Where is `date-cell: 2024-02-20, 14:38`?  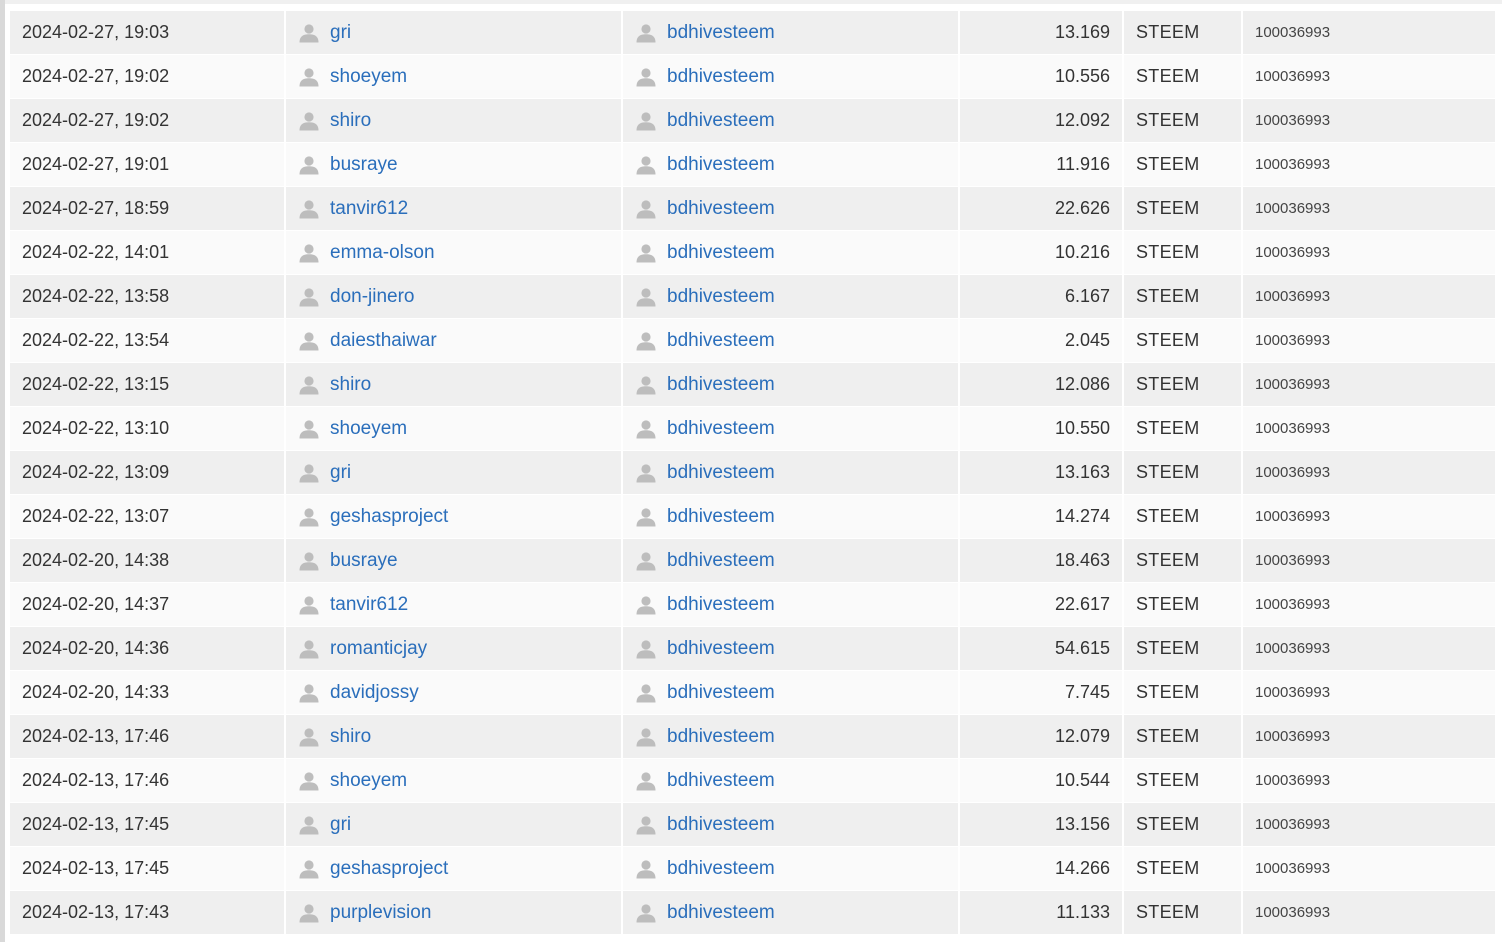
date-cell: 2024-02-20, 14:38 is located at coordinates (148, 561).